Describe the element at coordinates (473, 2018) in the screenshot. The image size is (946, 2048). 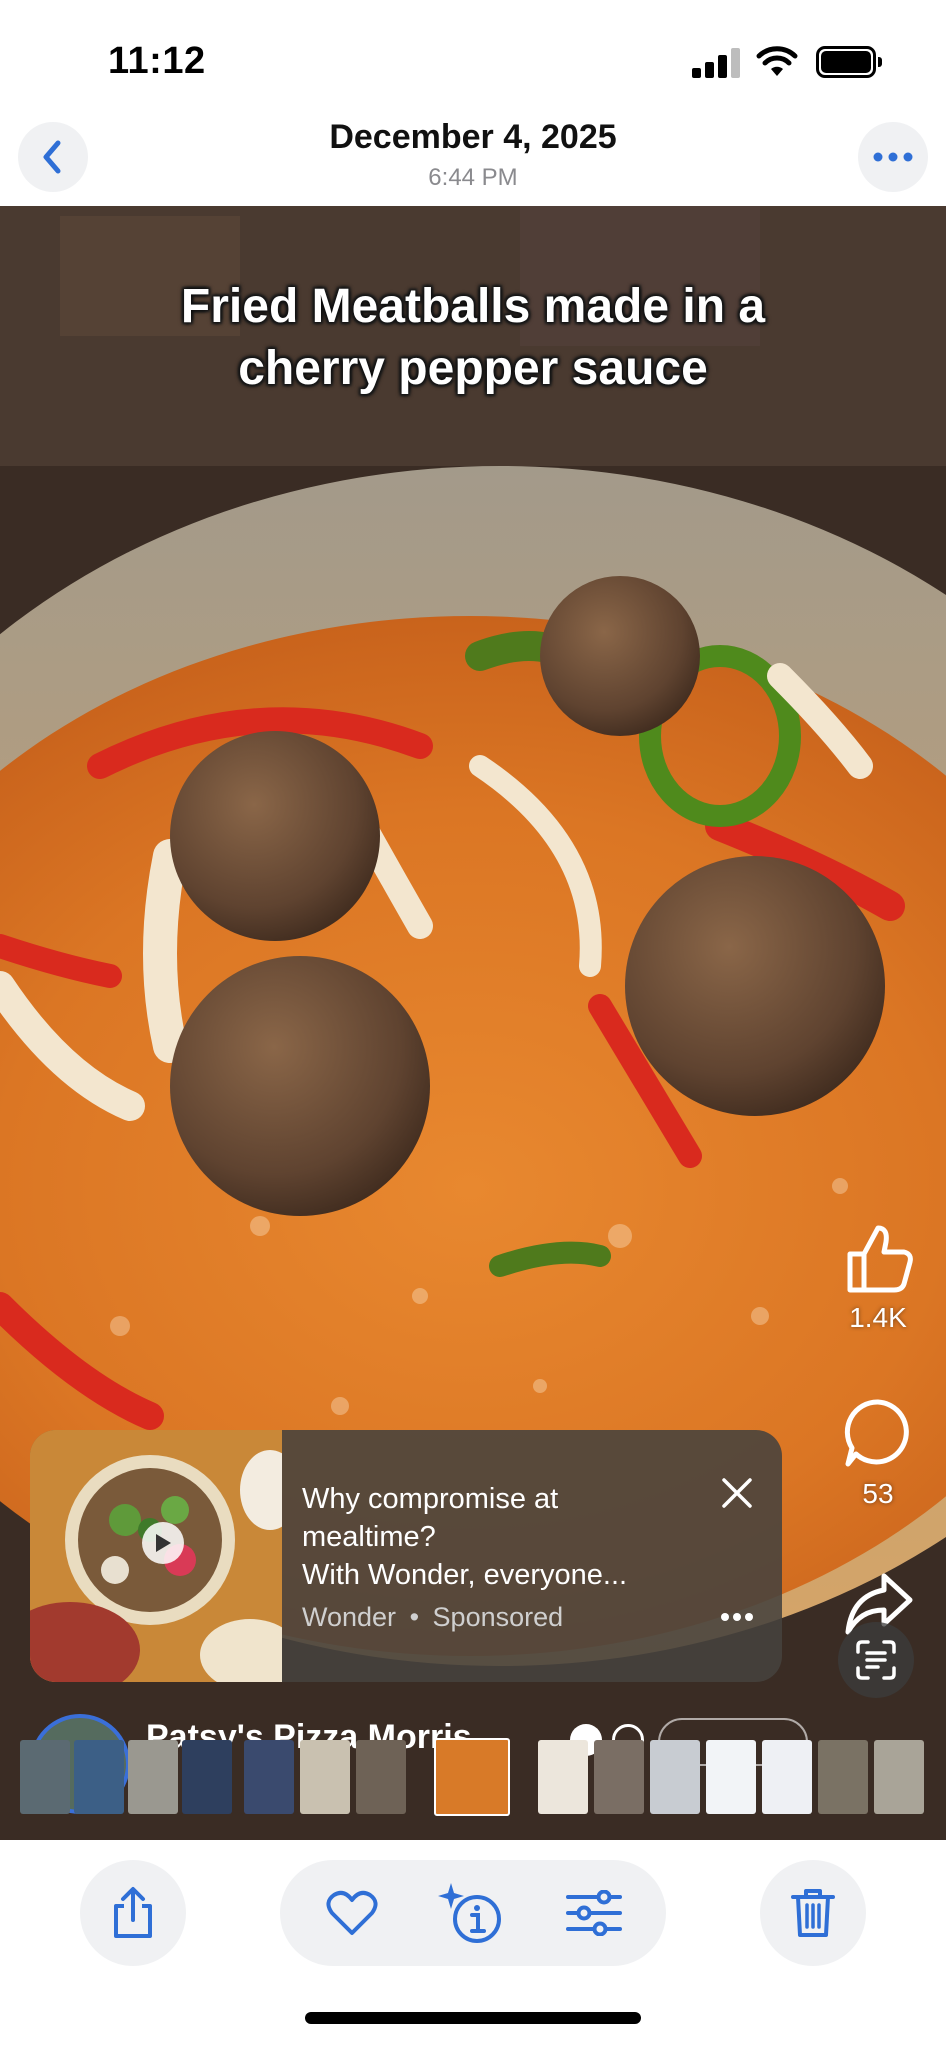
I see `home-indicator` at that location.